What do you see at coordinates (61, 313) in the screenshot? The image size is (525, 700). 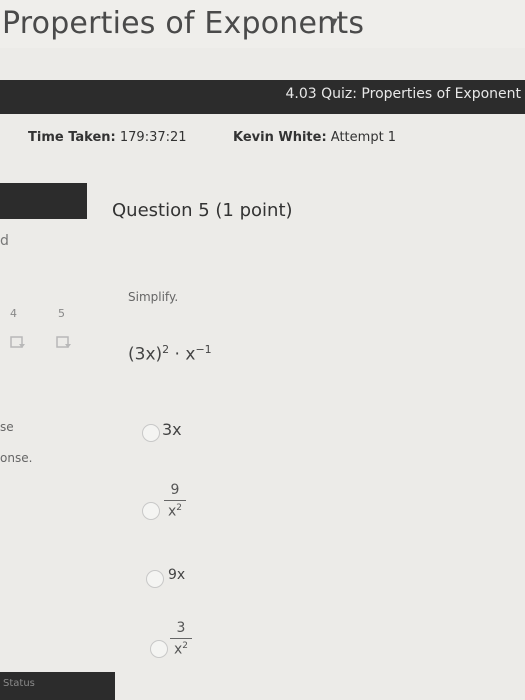 I see `question-nav-5: 5` at bounding box center [61, 313].